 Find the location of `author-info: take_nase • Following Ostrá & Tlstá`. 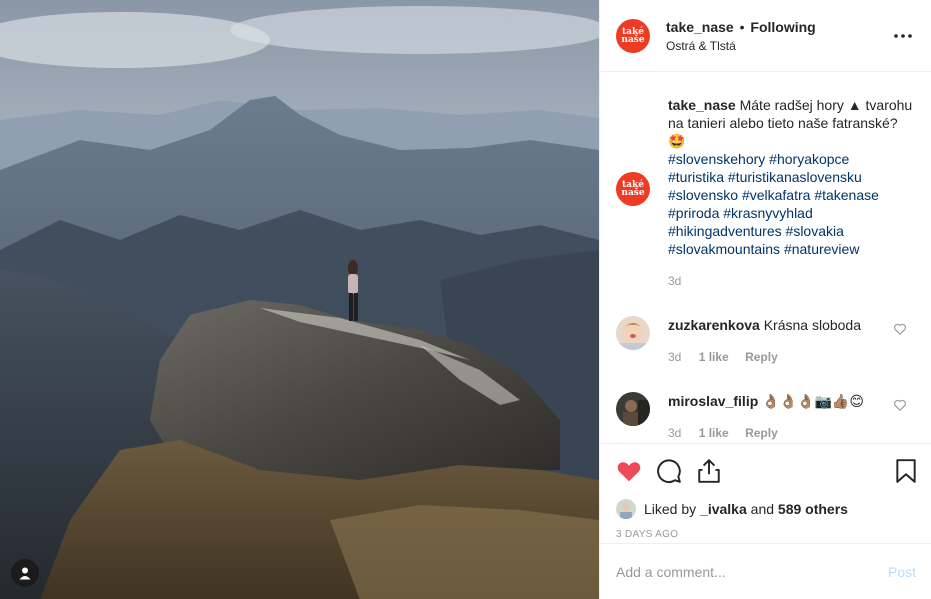

author-info: take_nase • Following Ostrá & Tlstá is located at coordinates (778, 36).